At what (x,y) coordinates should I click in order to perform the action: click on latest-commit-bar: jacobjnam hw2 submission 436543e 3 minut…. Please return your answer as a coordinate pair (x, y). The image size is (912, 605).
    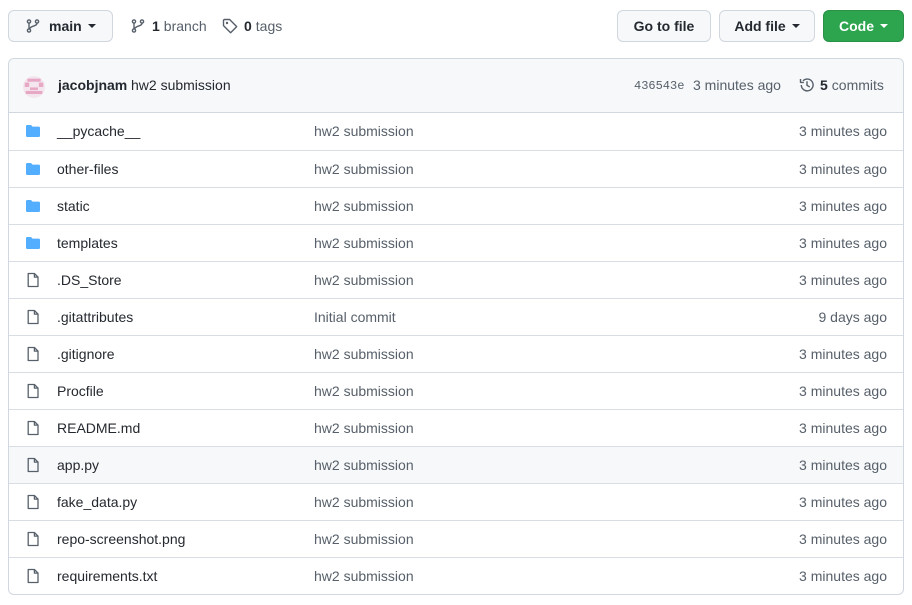
    Looking at the image, I should click on (456, 86).